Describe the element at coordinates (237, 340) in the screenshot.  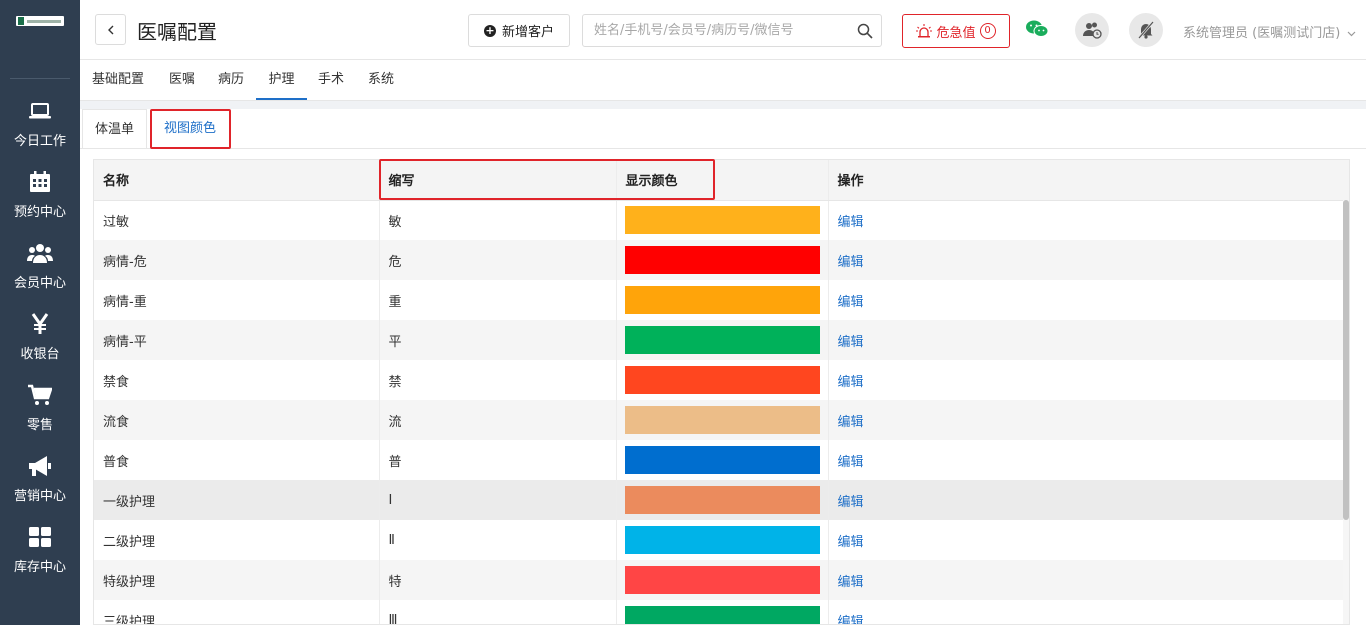
I see `cell-name: 病情-平` at that location.